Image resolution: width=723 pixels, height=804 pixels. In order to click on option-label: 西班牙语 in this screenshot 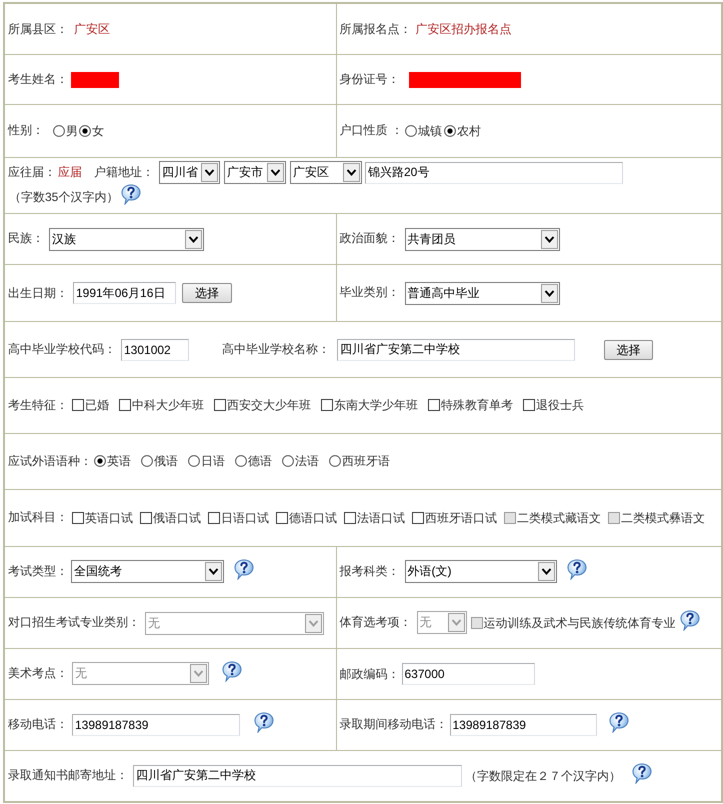, I will do `click(366, 461)`.